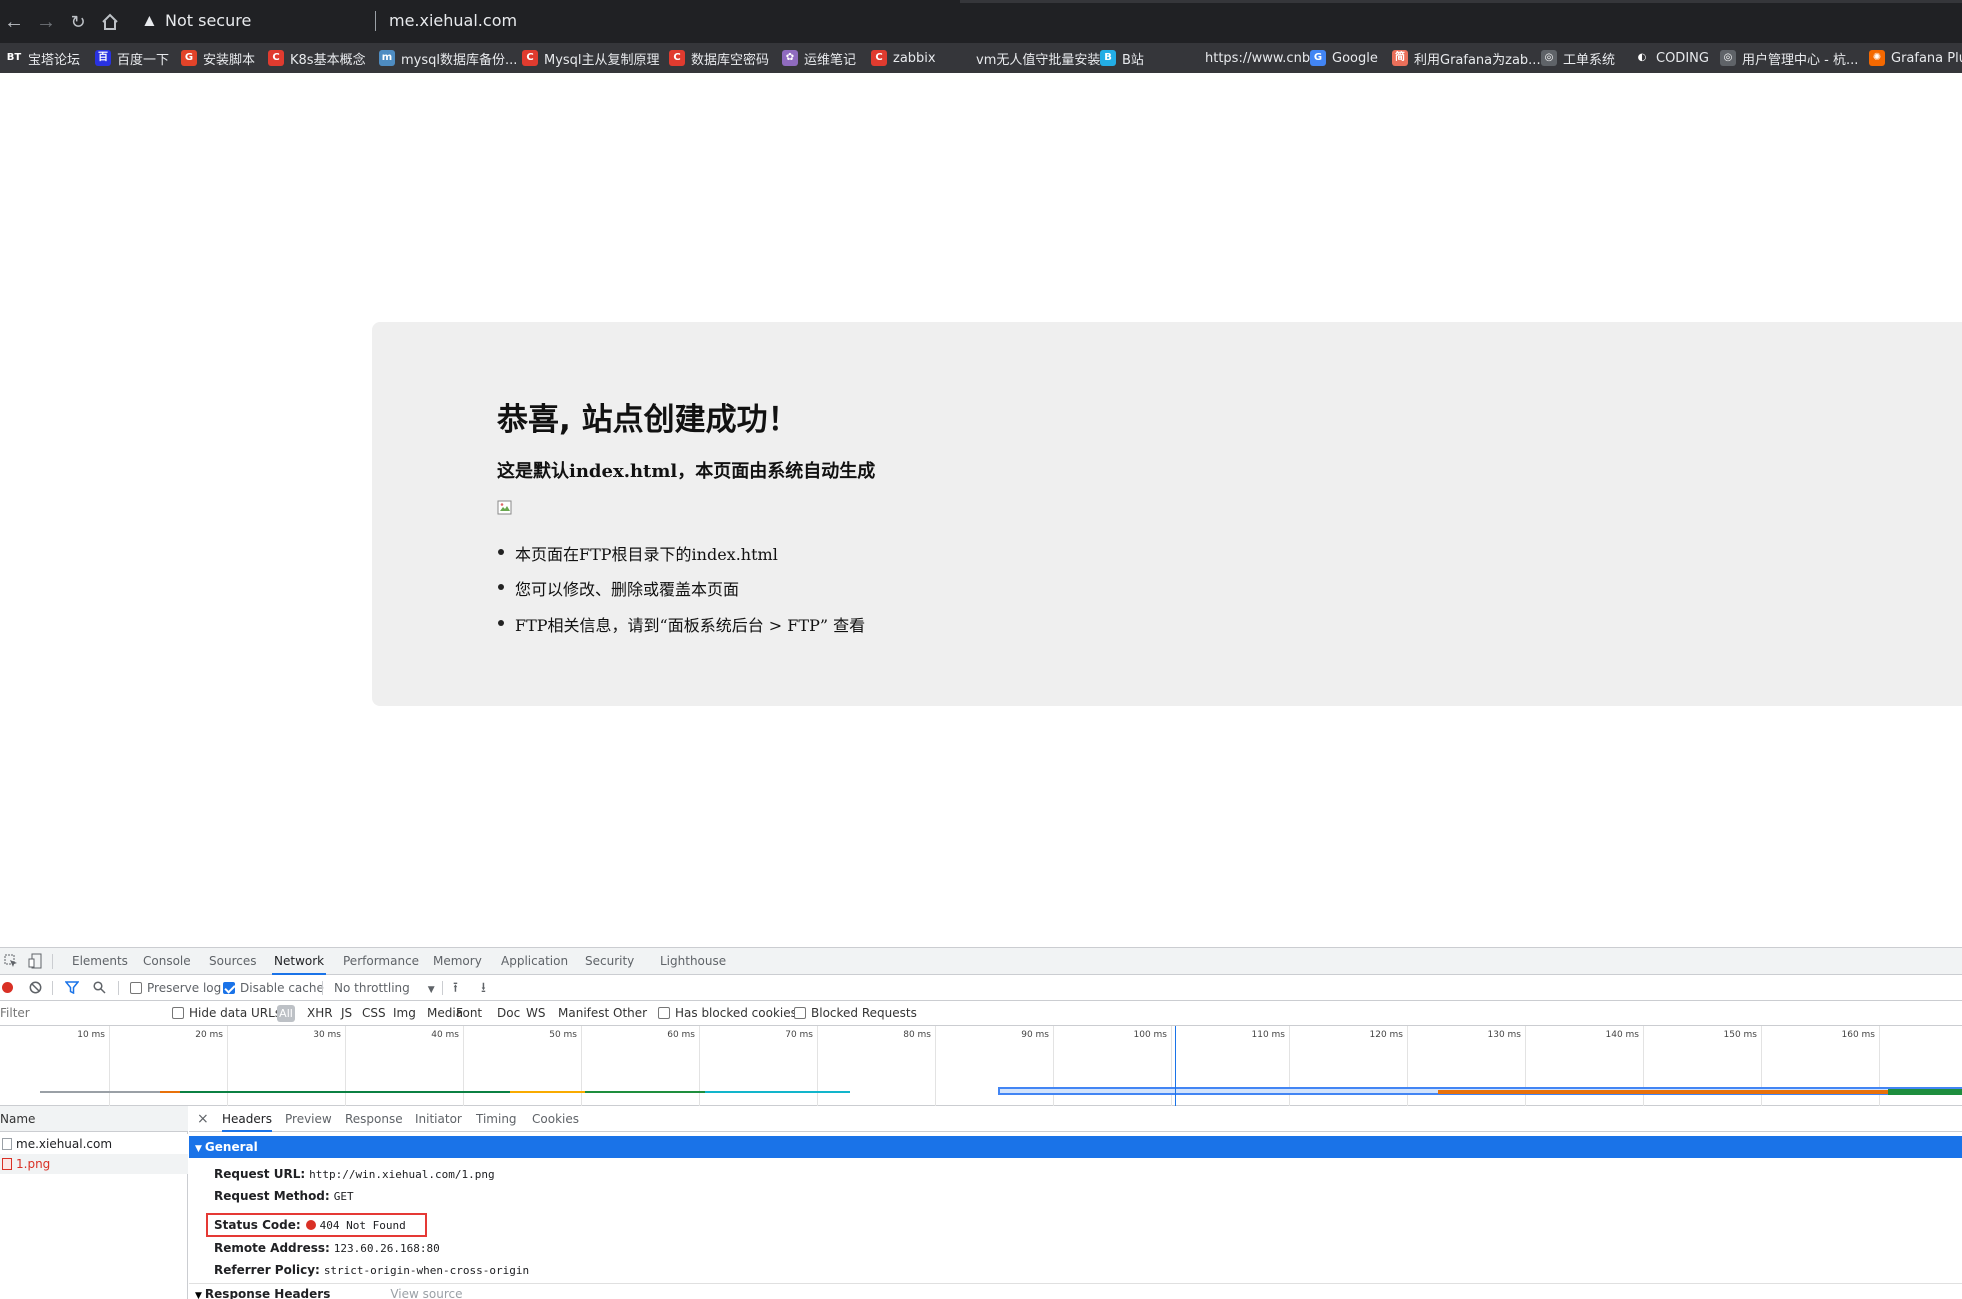 The height and width of the screenshot is (1299, 1962). What do you see at coordinates (1642, 58) in the screenshot?
I see `bookmark-favicon-icon: ◐` at bounding box center [1642, 58].